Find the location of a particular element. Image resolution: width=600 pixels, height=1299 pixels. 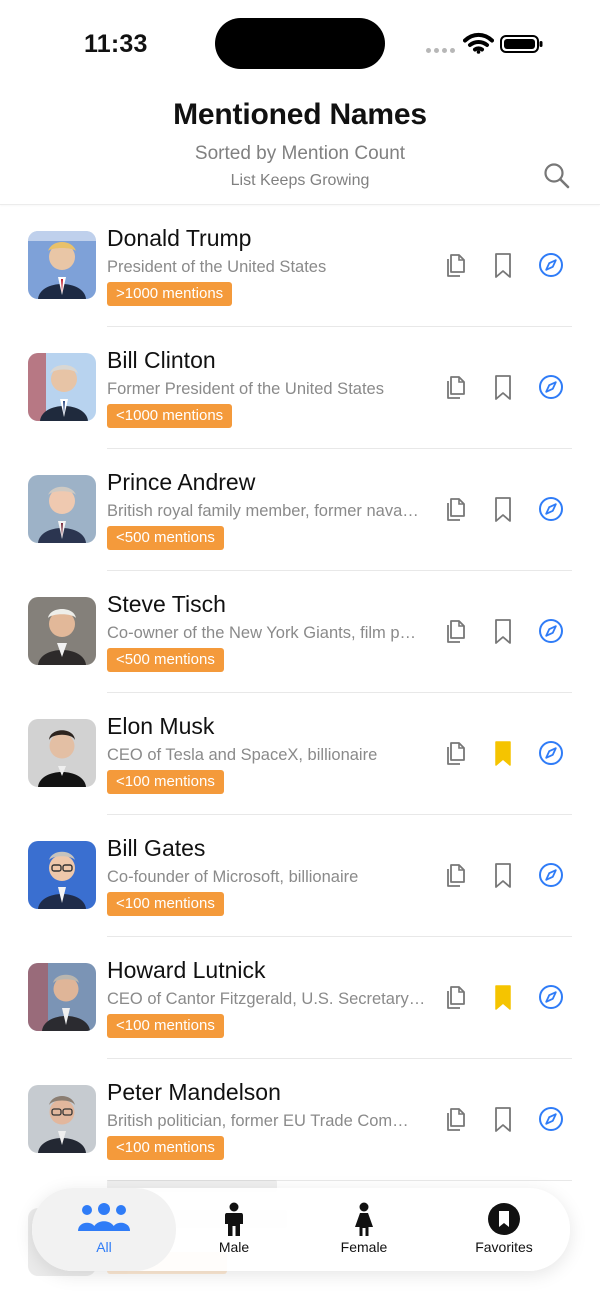

tab-favorites-label: Favorites is located at coordinates (504, 1247).